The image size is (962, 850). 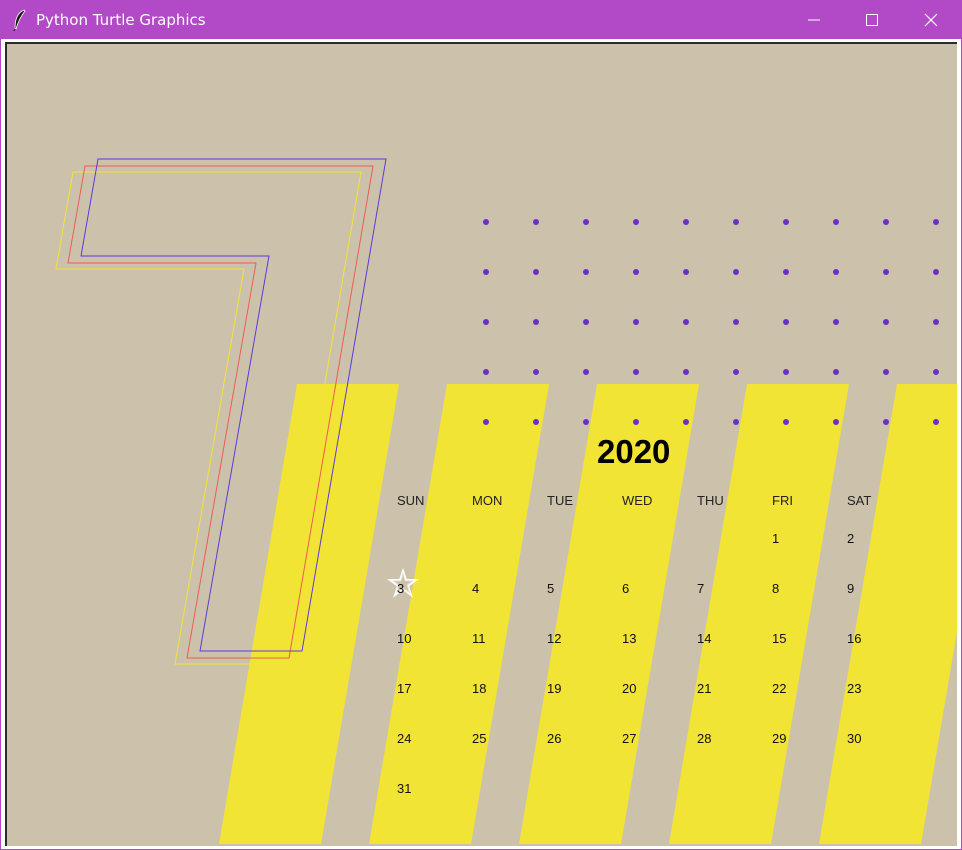 What do you see at coordinates (704, 738) in the screenshot?
I see `day-cell: 28` at bounding box center [704, 738].